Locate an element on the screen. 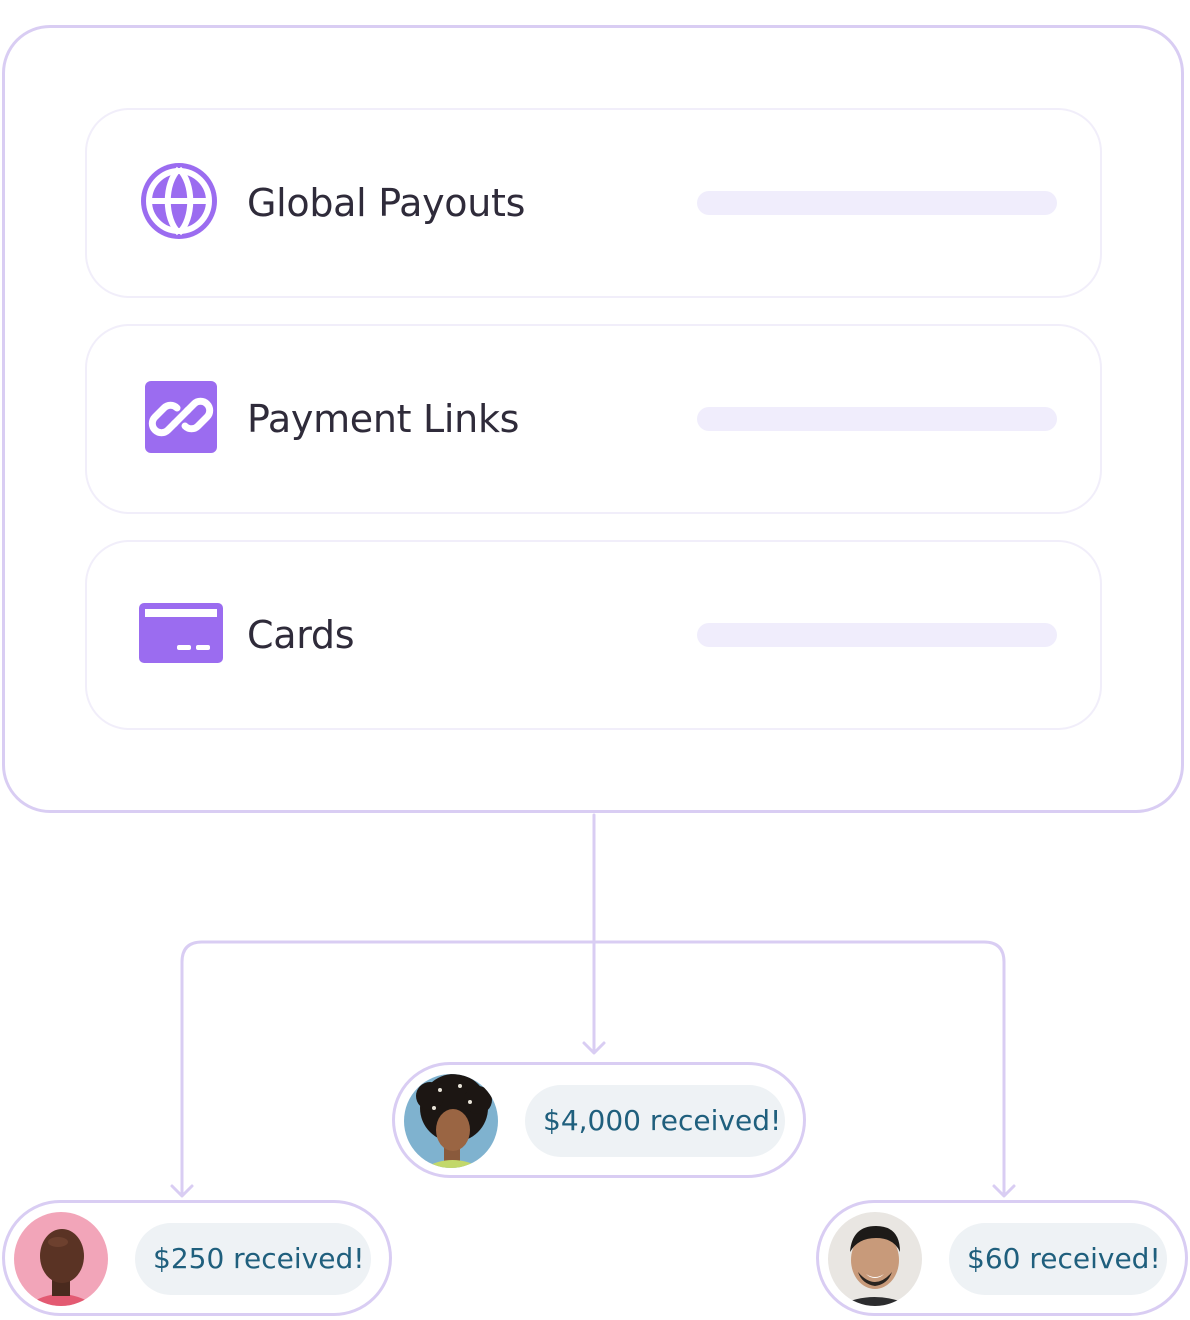 This screenshot has width=1190, height=1320. avatar-woman-curly-hair is located at coordinates (451, 1121).